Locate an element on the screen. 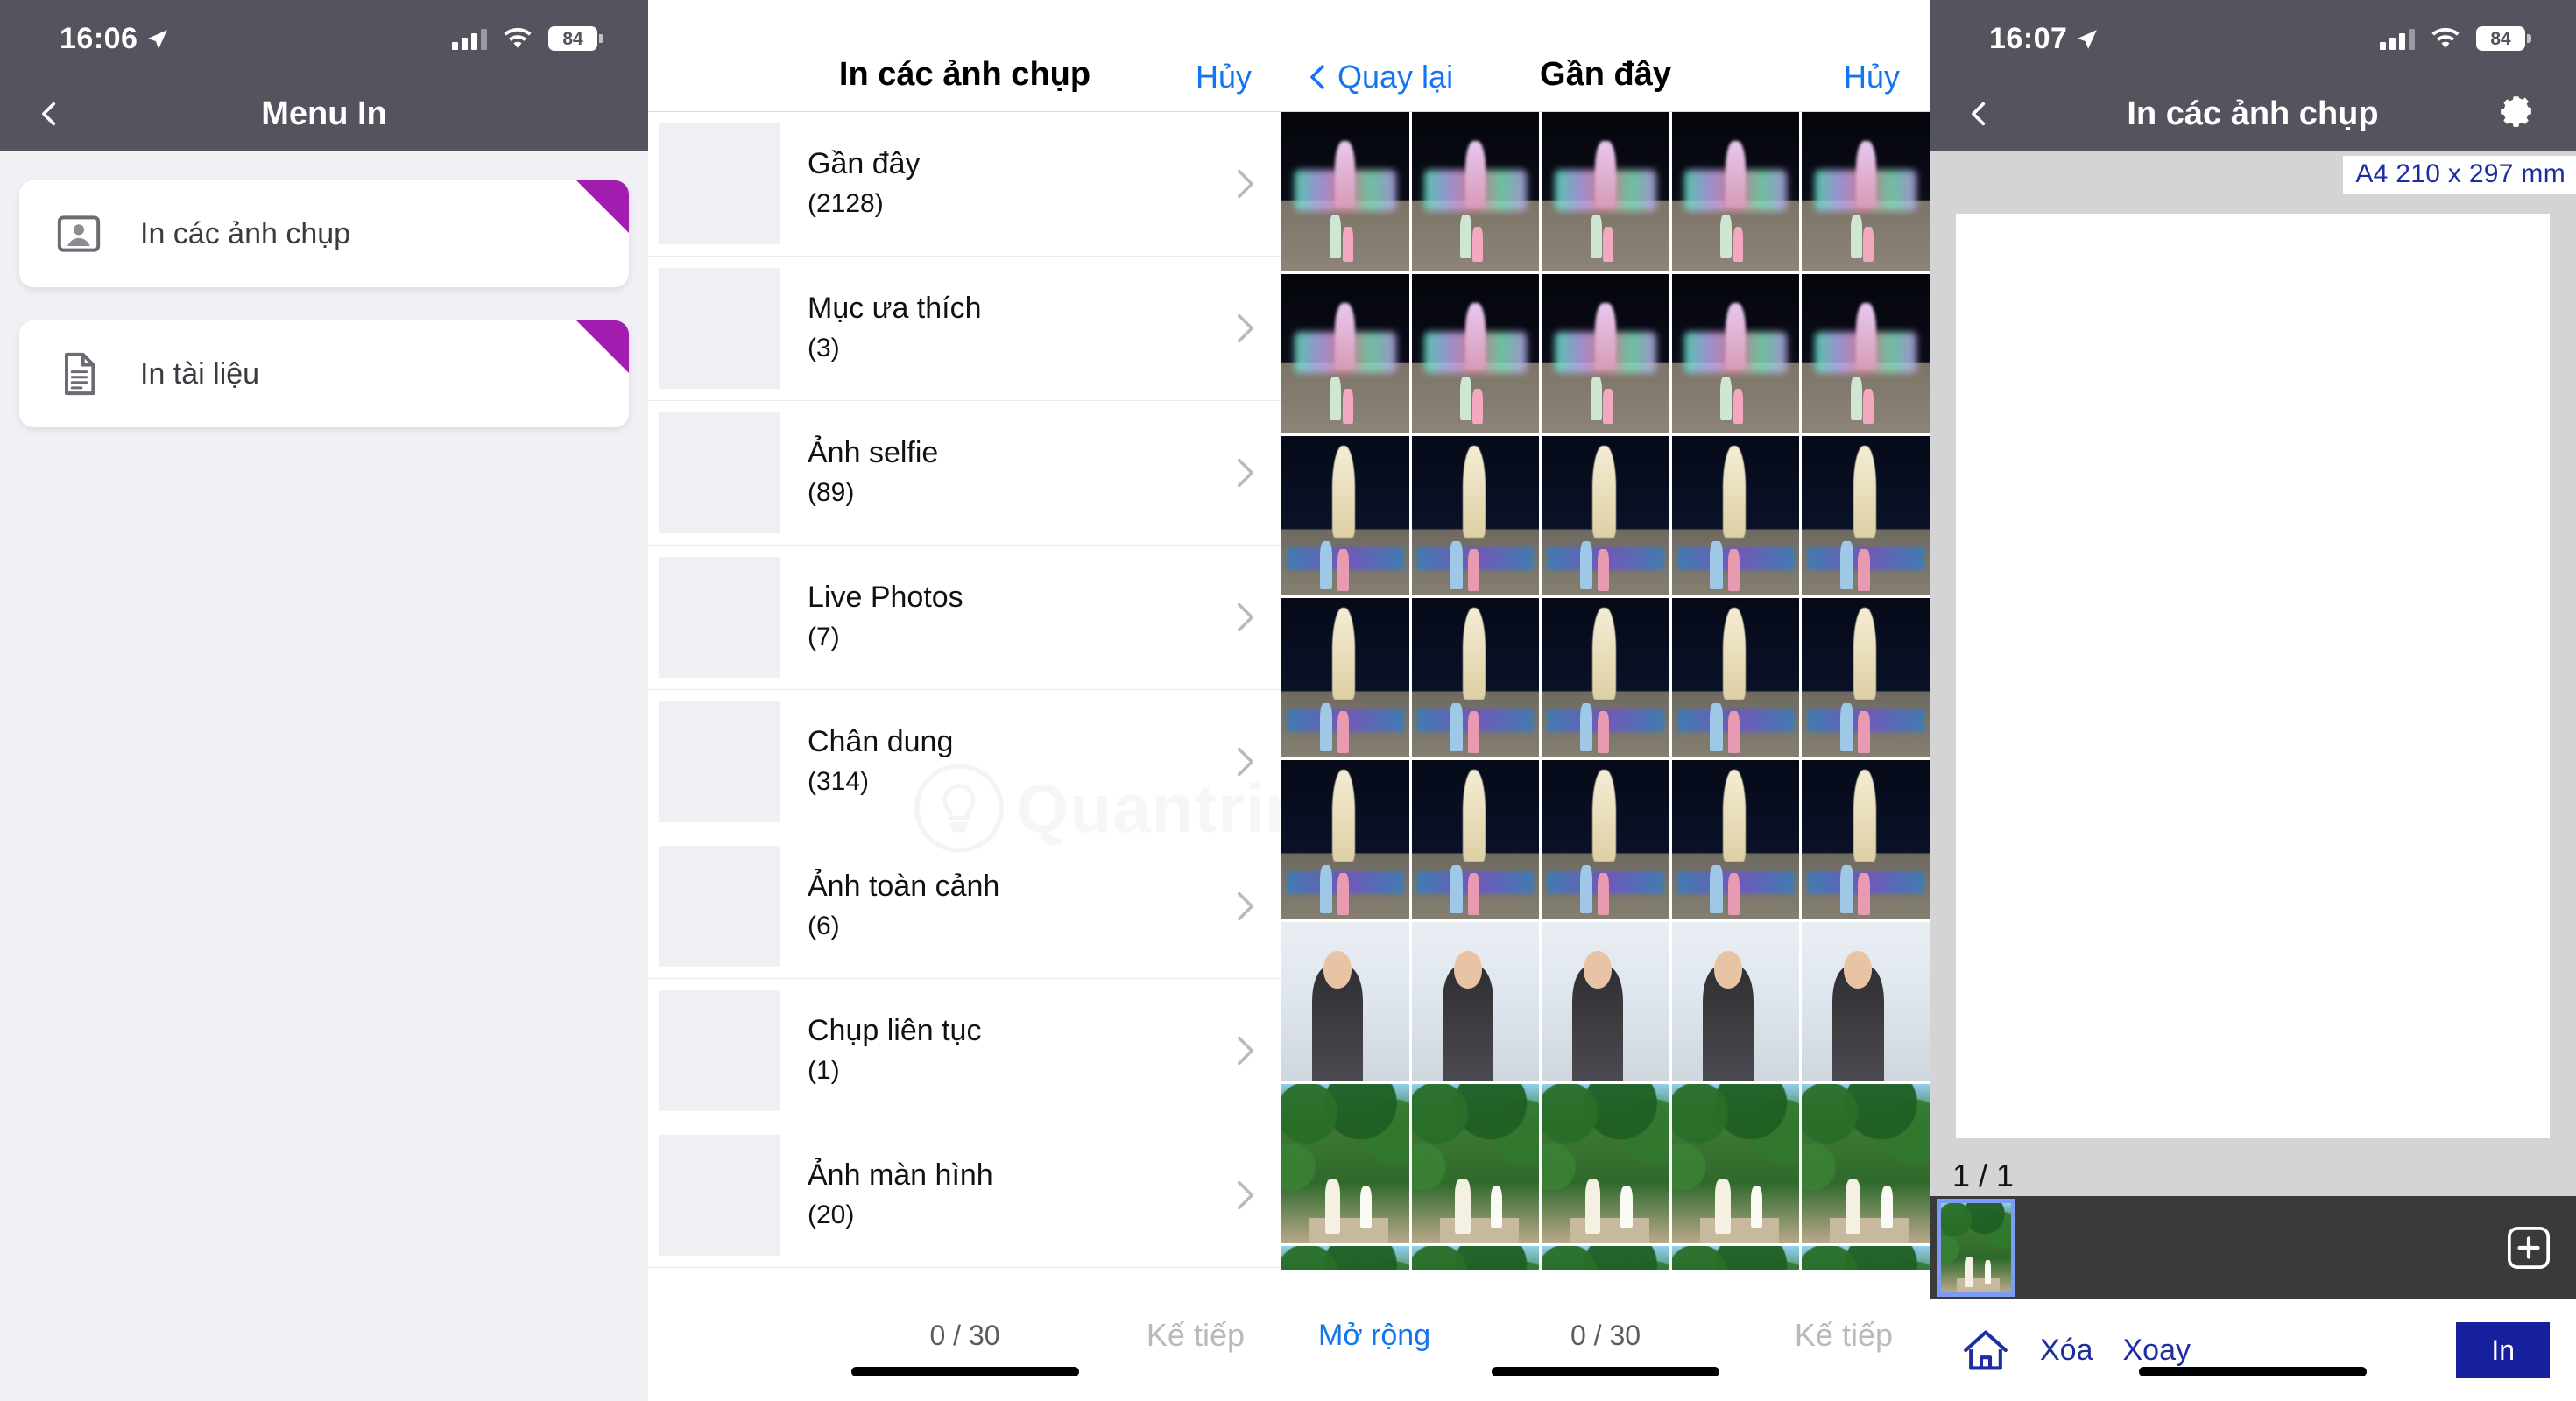 This screenshot has width=2576, height=1401. list-item: Ảnh màn hình (20) is located at coordinates (964, 1196).